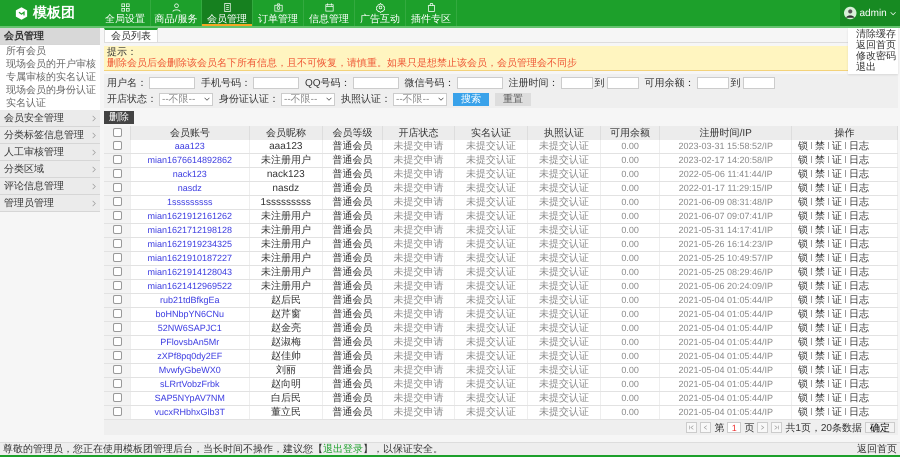 The width and height of the screenshot is (900, 457). What do you see at coordinates (873, 45) in the screenshot?
I see `dropdown-item: 返回首页` at bounding box center [873, 45].